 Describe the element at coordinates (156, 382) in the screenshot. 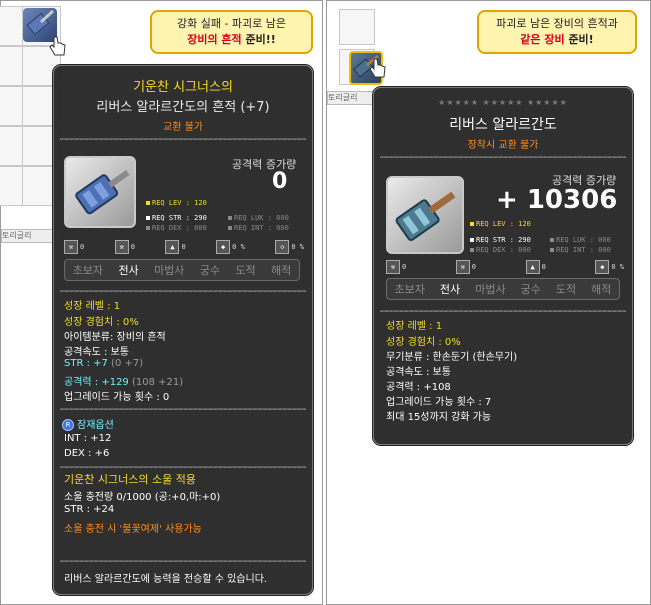

I see `attack-detail: (108 +21)` at that location.